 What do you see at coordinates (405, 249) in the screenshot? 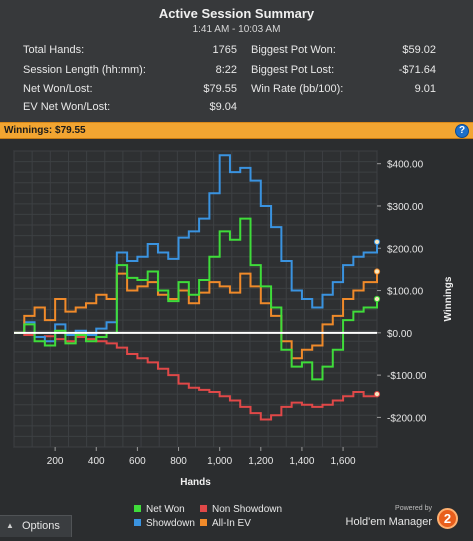
I see `y-tick-label: $200.00` at bounding box center [405, 249].